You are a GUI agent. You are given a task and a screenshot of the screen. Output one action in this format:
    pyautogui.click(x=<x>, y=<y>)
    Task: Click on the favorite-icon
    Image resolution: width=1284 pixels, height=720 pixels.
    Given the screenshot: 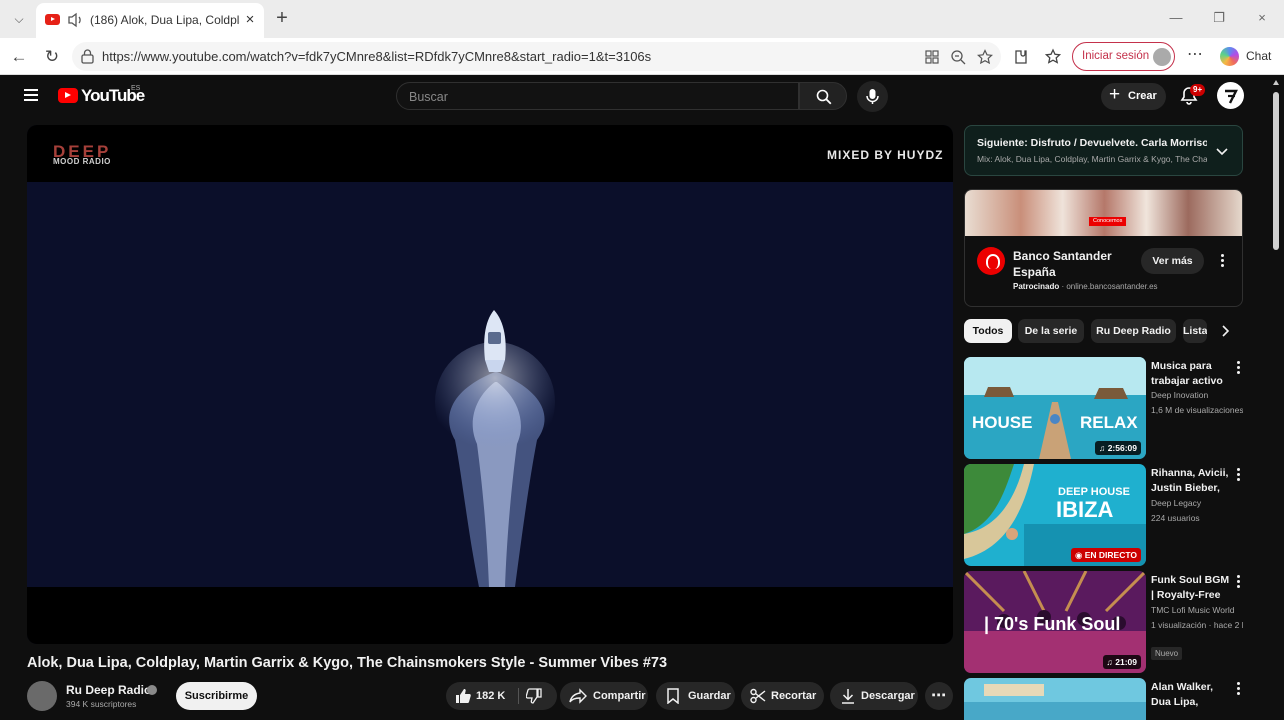 What is the action you would take?
    pyautogui.click(x=985, y=57)
    